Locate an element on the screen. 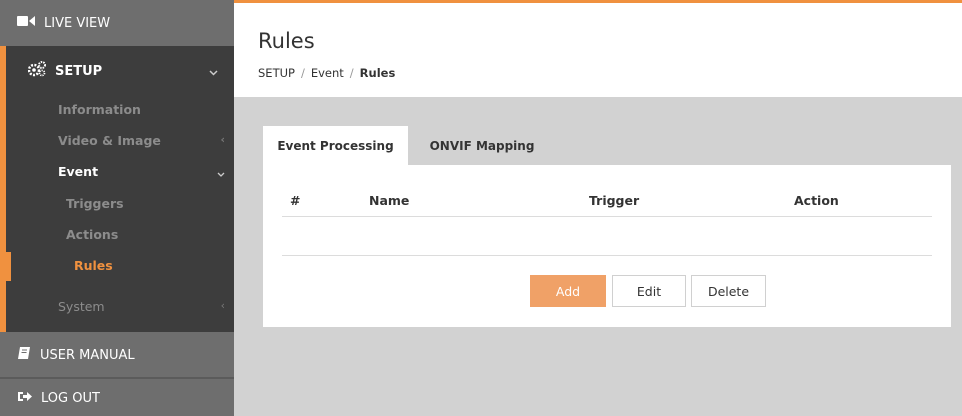 This screenshot has width=962, height=416. video-camera-icon is located at coordinates (26, 23).